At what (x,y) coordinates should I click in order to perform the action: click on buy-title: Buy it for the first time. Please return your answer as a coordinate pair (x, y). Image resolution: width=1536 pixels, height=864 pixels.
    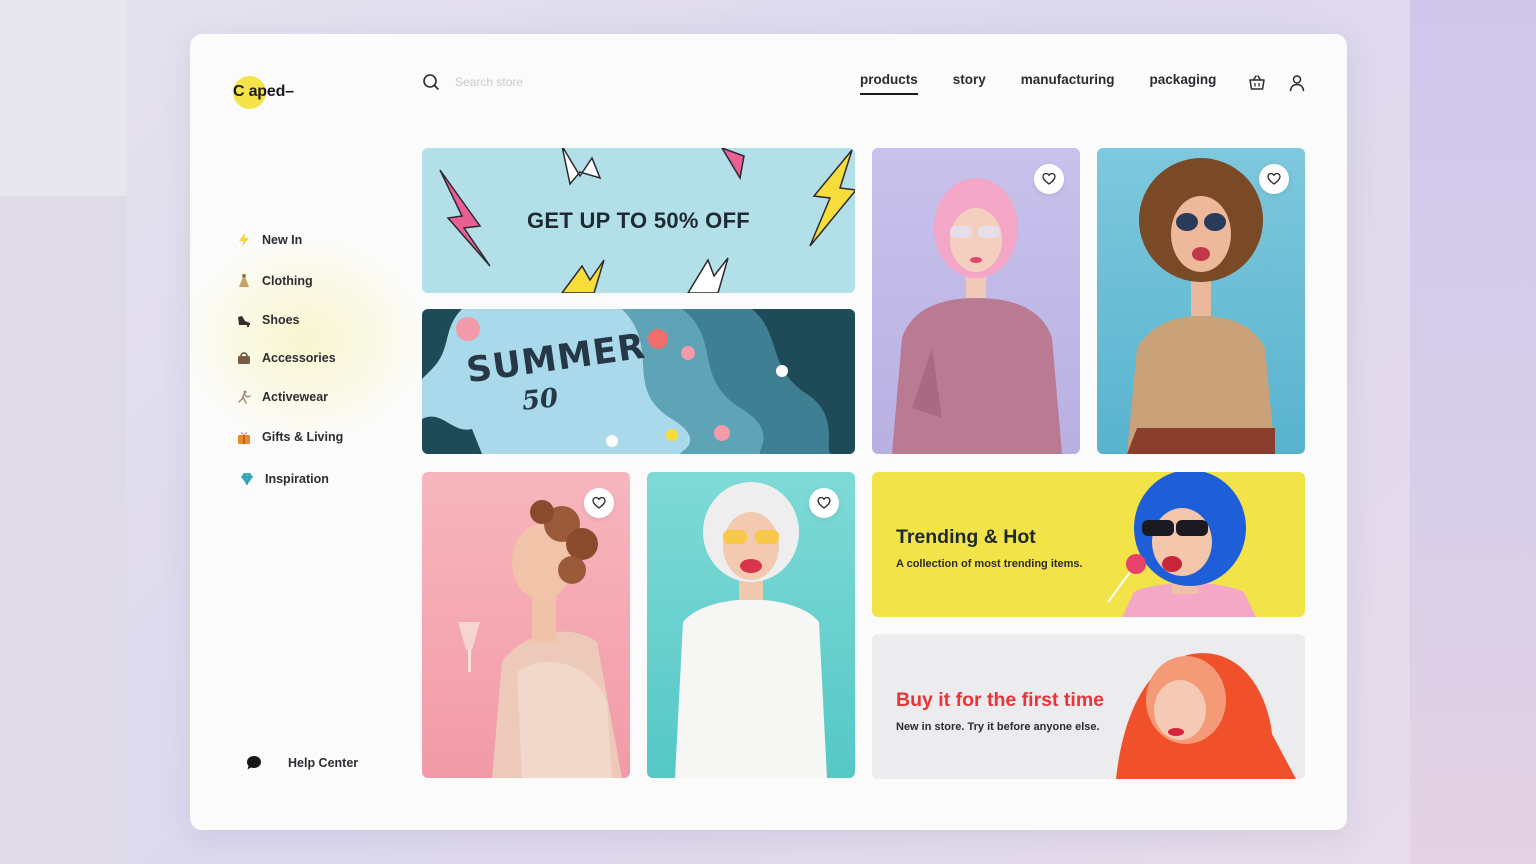
    Looking at the image, I should click on (1000, 700).